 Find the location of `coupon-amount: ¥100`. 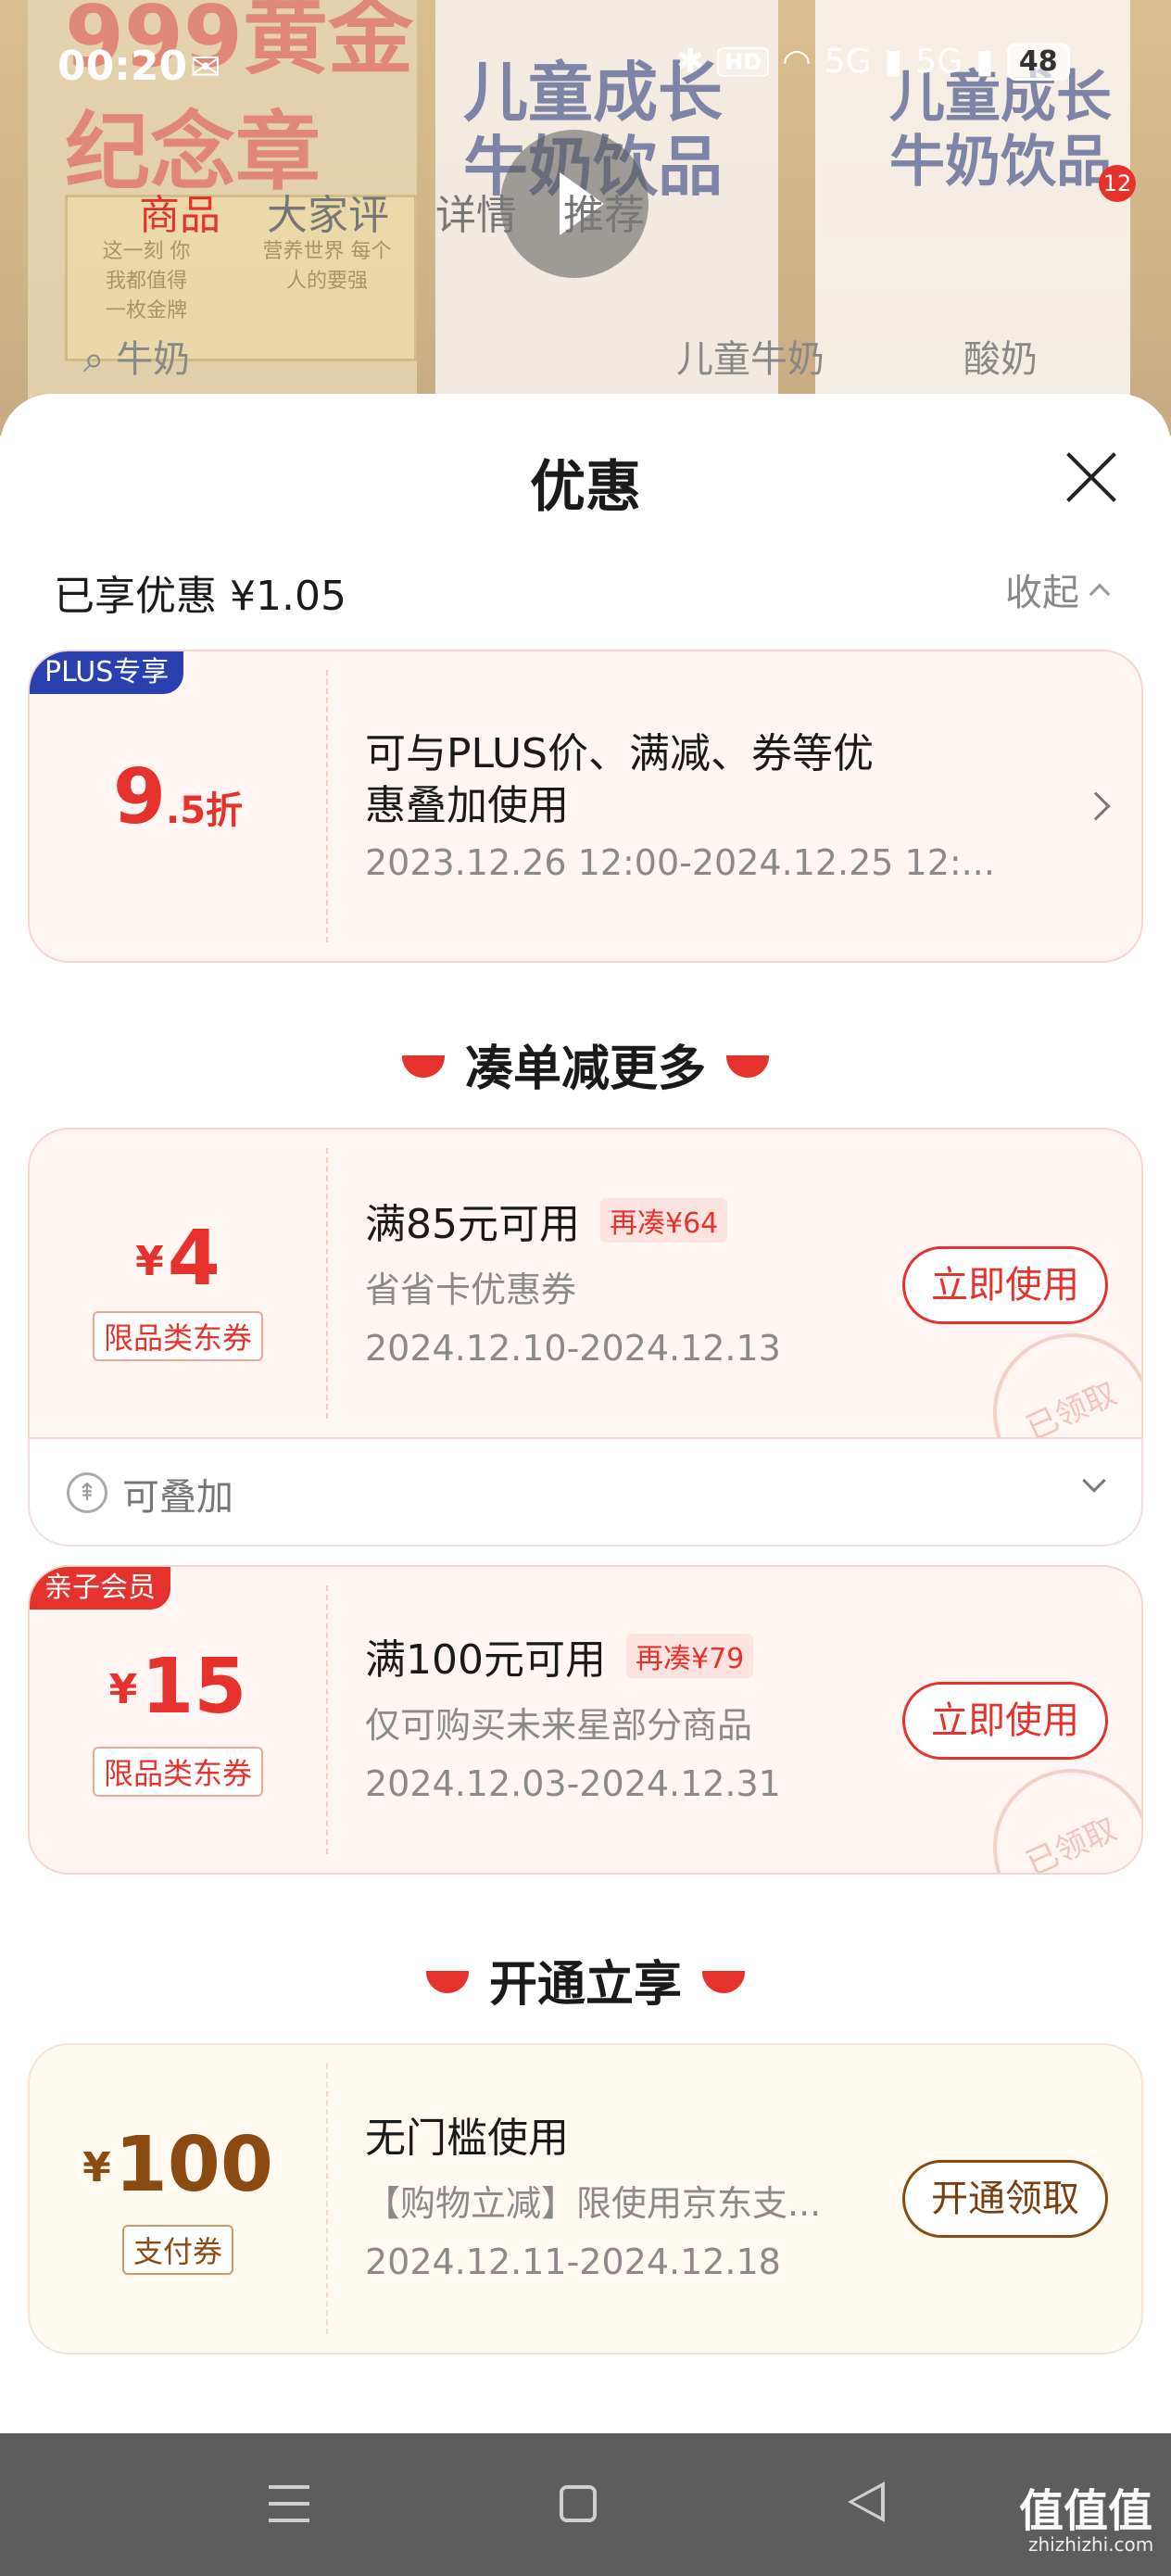

coupon-amount: ¥100 is located at coordinates (178, 2165).